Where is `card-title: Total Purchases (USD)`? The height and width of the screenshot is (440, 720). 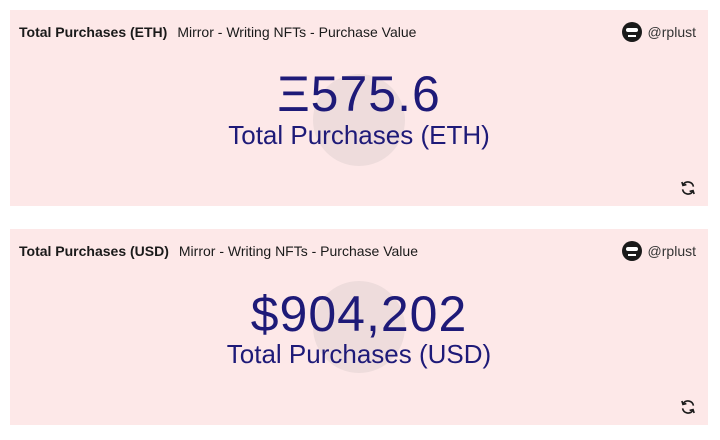 card-title: Total Purchases (USD) is located at coordinates (94, 251).